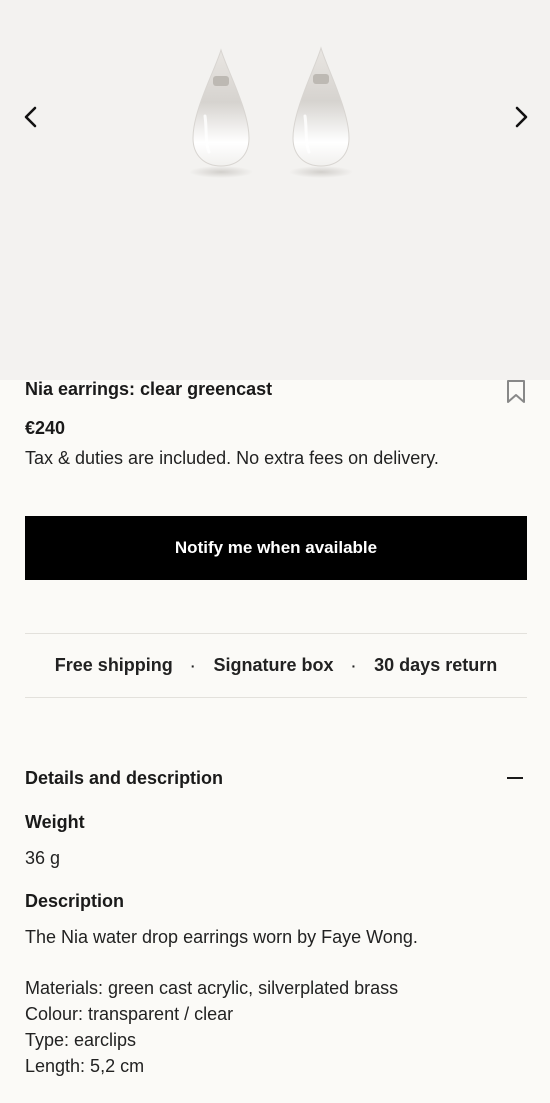  I want to click on weight-label: Weight, so click(55, 822).